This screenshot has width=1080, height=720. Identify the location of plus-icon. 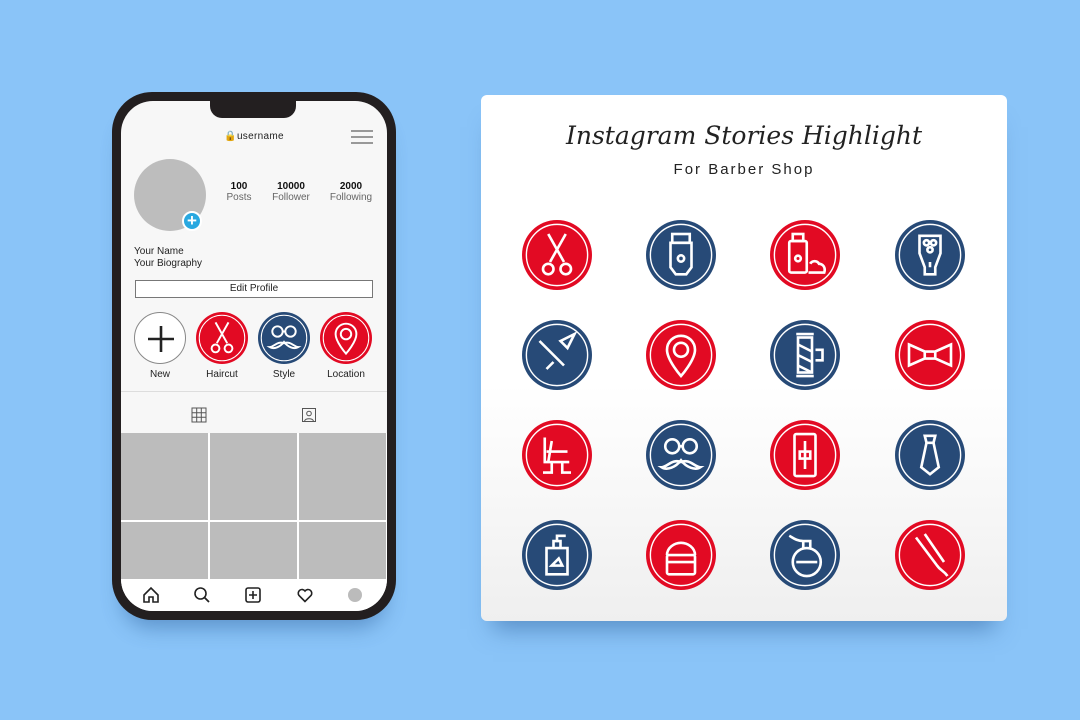
(161, 339).